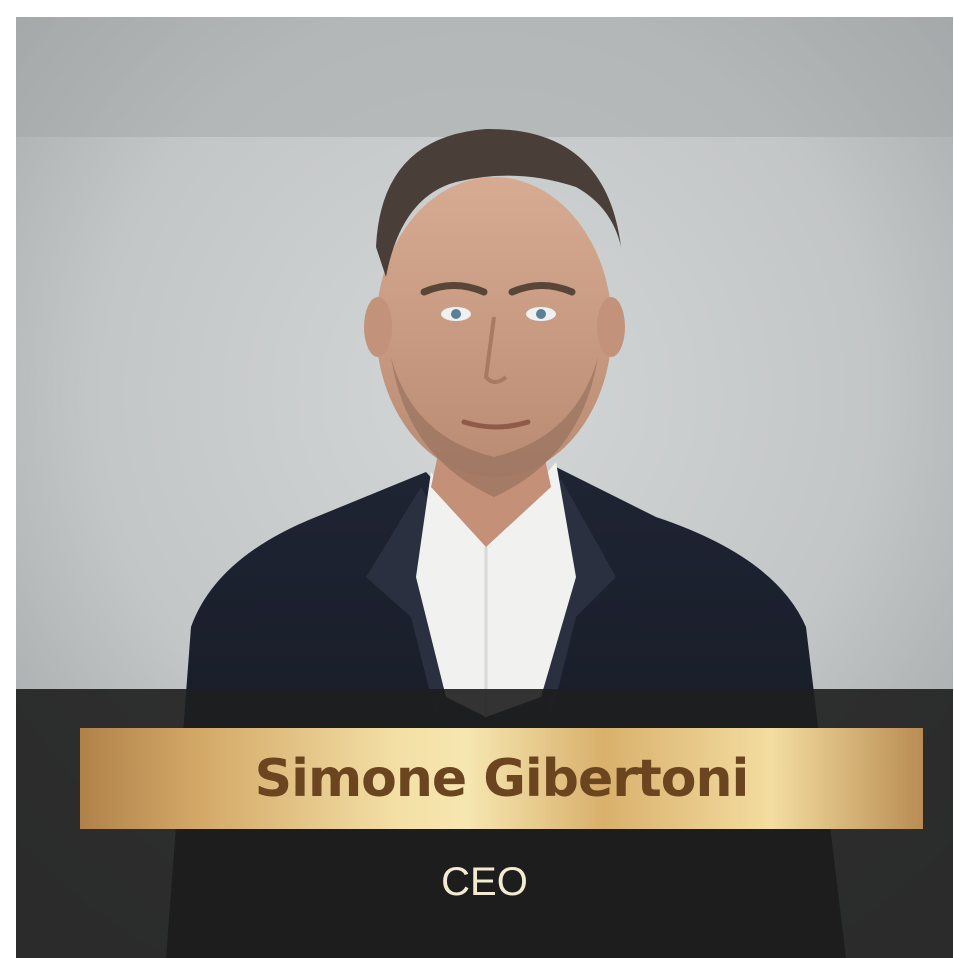 Image resolution: width=954 pixels, height=958 pixels. I want to click on person-name: Simone Gibertoni, so click(502, 778).